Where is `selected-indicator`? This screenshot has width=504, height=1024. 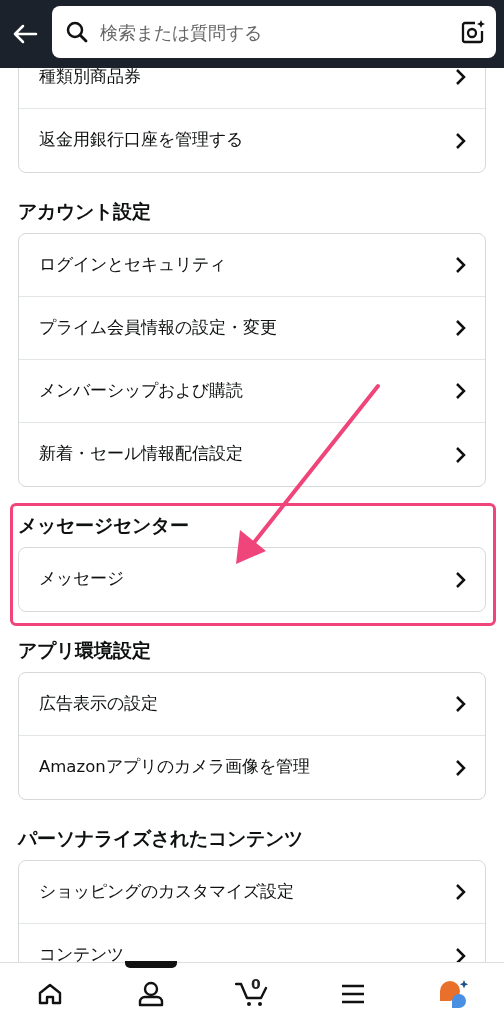 selected-indicator is located at coordinates (151, 964).